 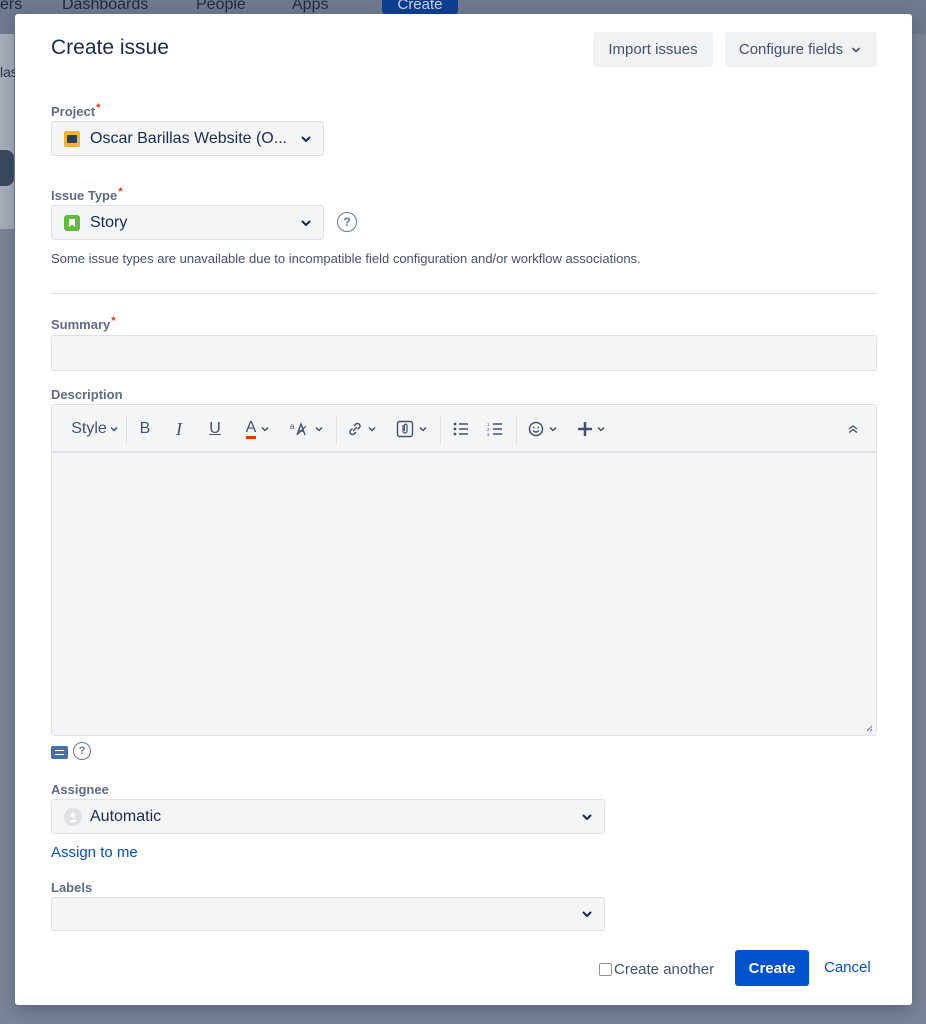 I want to click on bold-button: B, so click(x=145, y=429).